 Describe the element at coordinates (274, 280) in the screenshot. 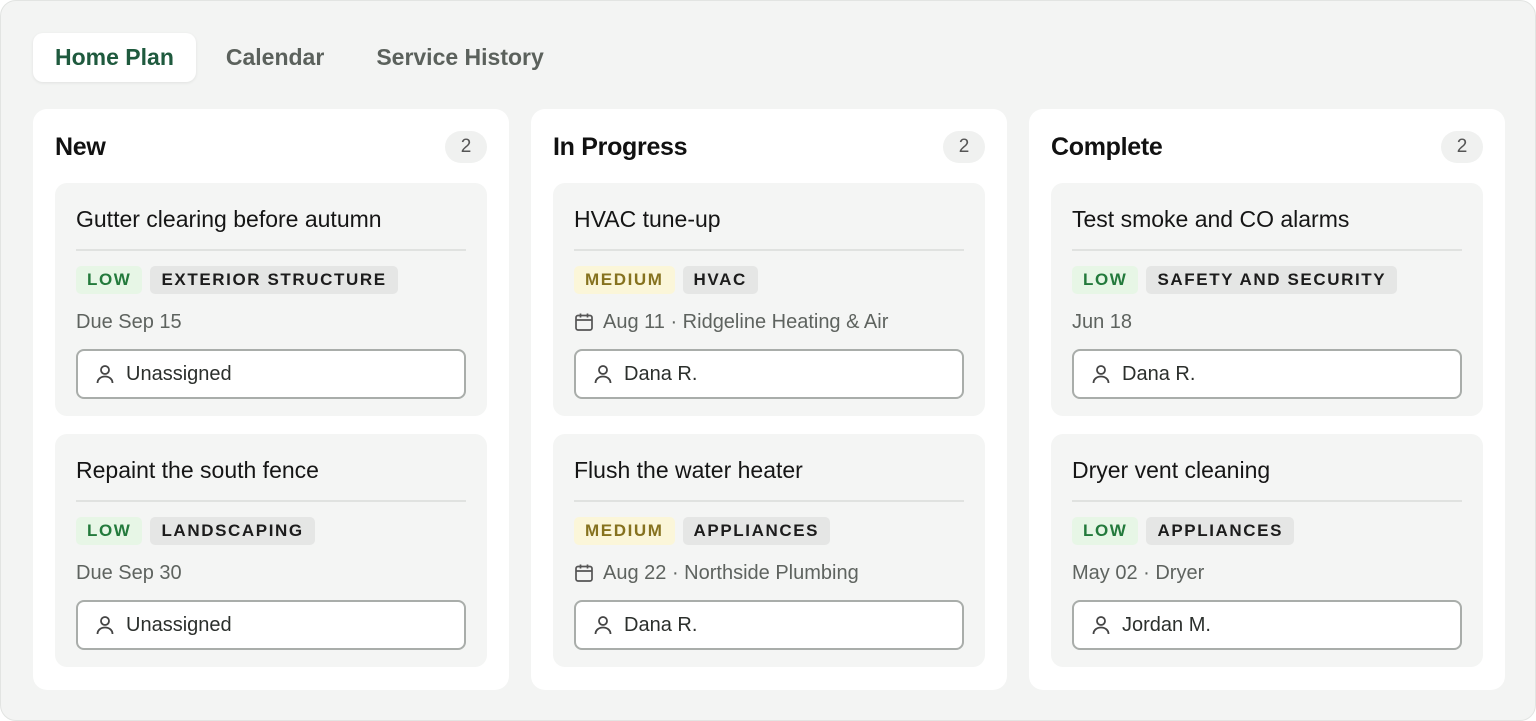

I see `category-badge: EXTERIOR STRUCTURE` at that location.